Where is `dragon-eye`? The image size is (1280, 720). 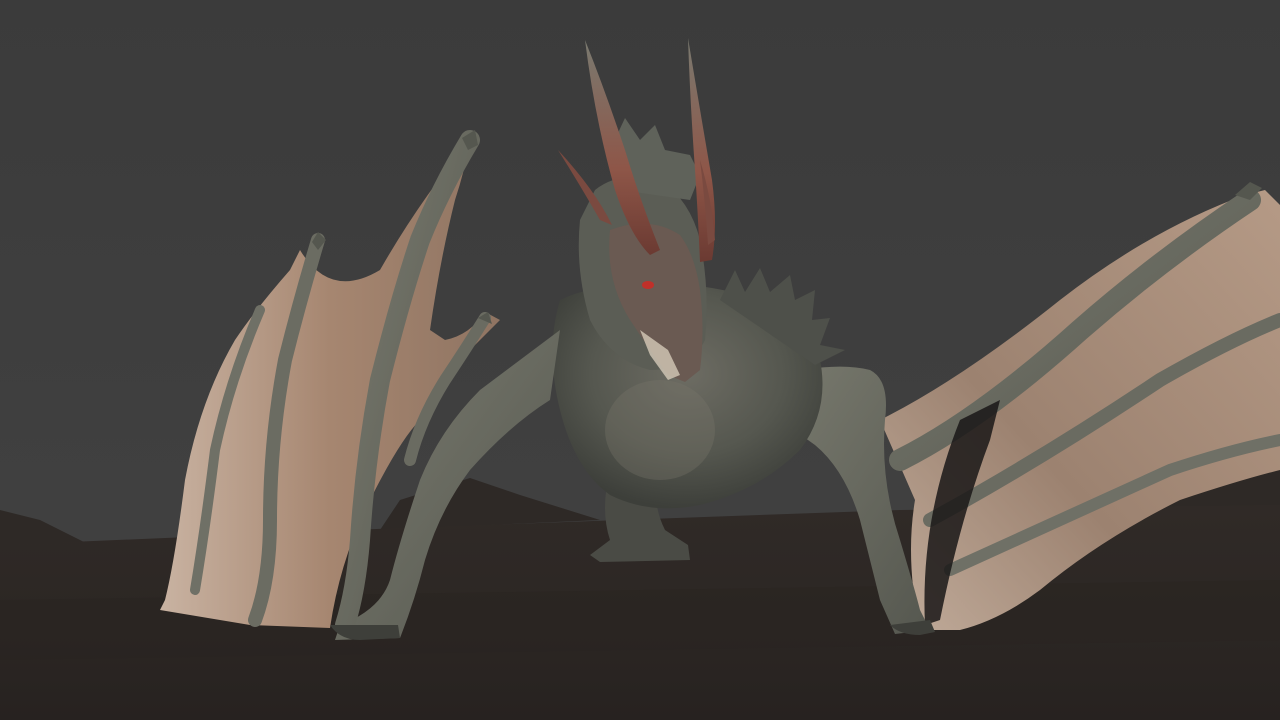
dragon-eye is located at coordinates (648, 285).